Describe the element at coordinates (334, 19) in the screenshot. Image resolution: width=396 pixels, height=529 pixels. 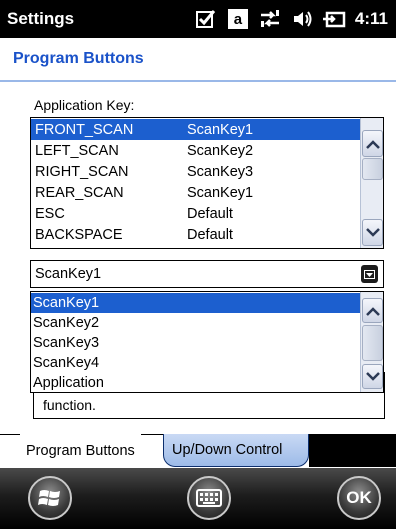
I see `battery-icon` at that location.